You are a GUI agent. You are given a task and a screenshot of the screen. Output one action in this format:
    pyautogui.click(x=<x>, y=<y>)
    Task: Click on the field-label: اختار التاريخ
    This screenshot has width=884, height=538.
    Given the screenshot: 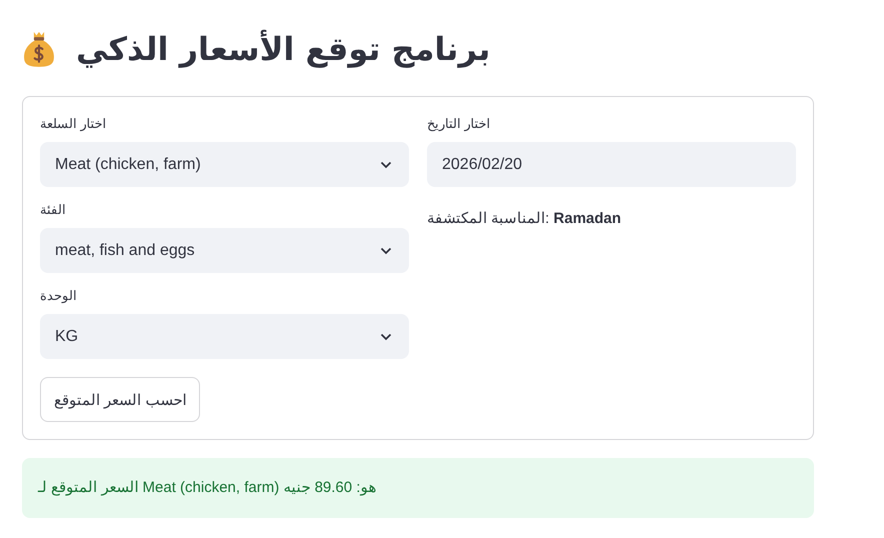 What is the action you would take?
    pyautogui.click(x=459, y=124)
    